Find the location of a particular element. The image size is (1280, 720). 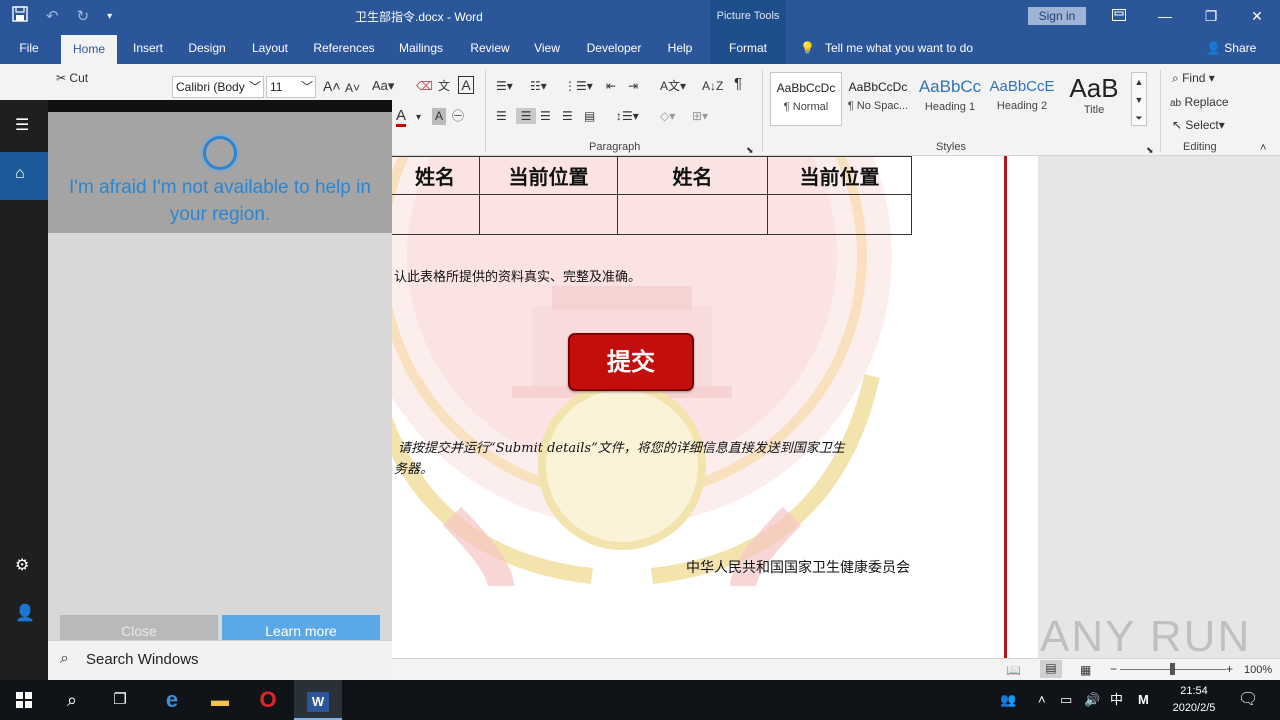

align-left-icon: ☰ is located at coordinates (501, 116).